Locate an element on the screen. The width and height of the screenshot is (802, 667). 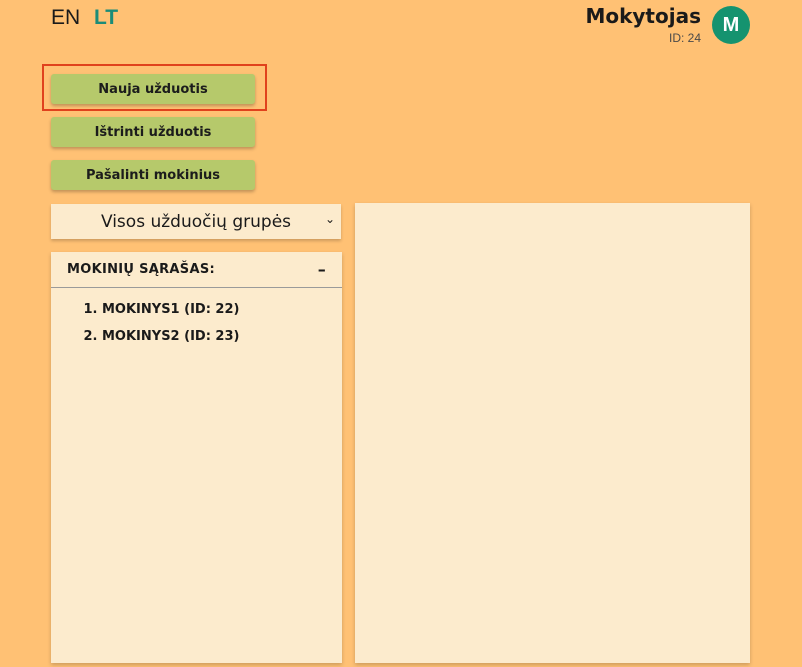
avatar: M is located at coordinates (731, 25).